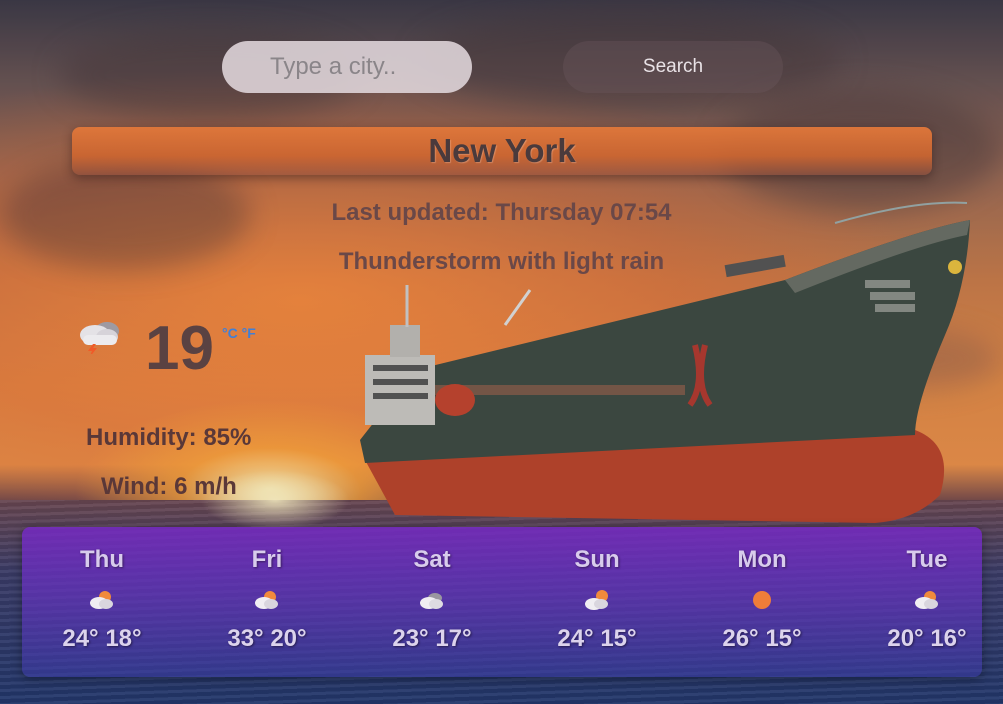 The height and width of the screenshot is (704, 1003). Describe the element at coordinates (249, 333) in the screenshot. I see `fahrenheit-link: °F` at that location.